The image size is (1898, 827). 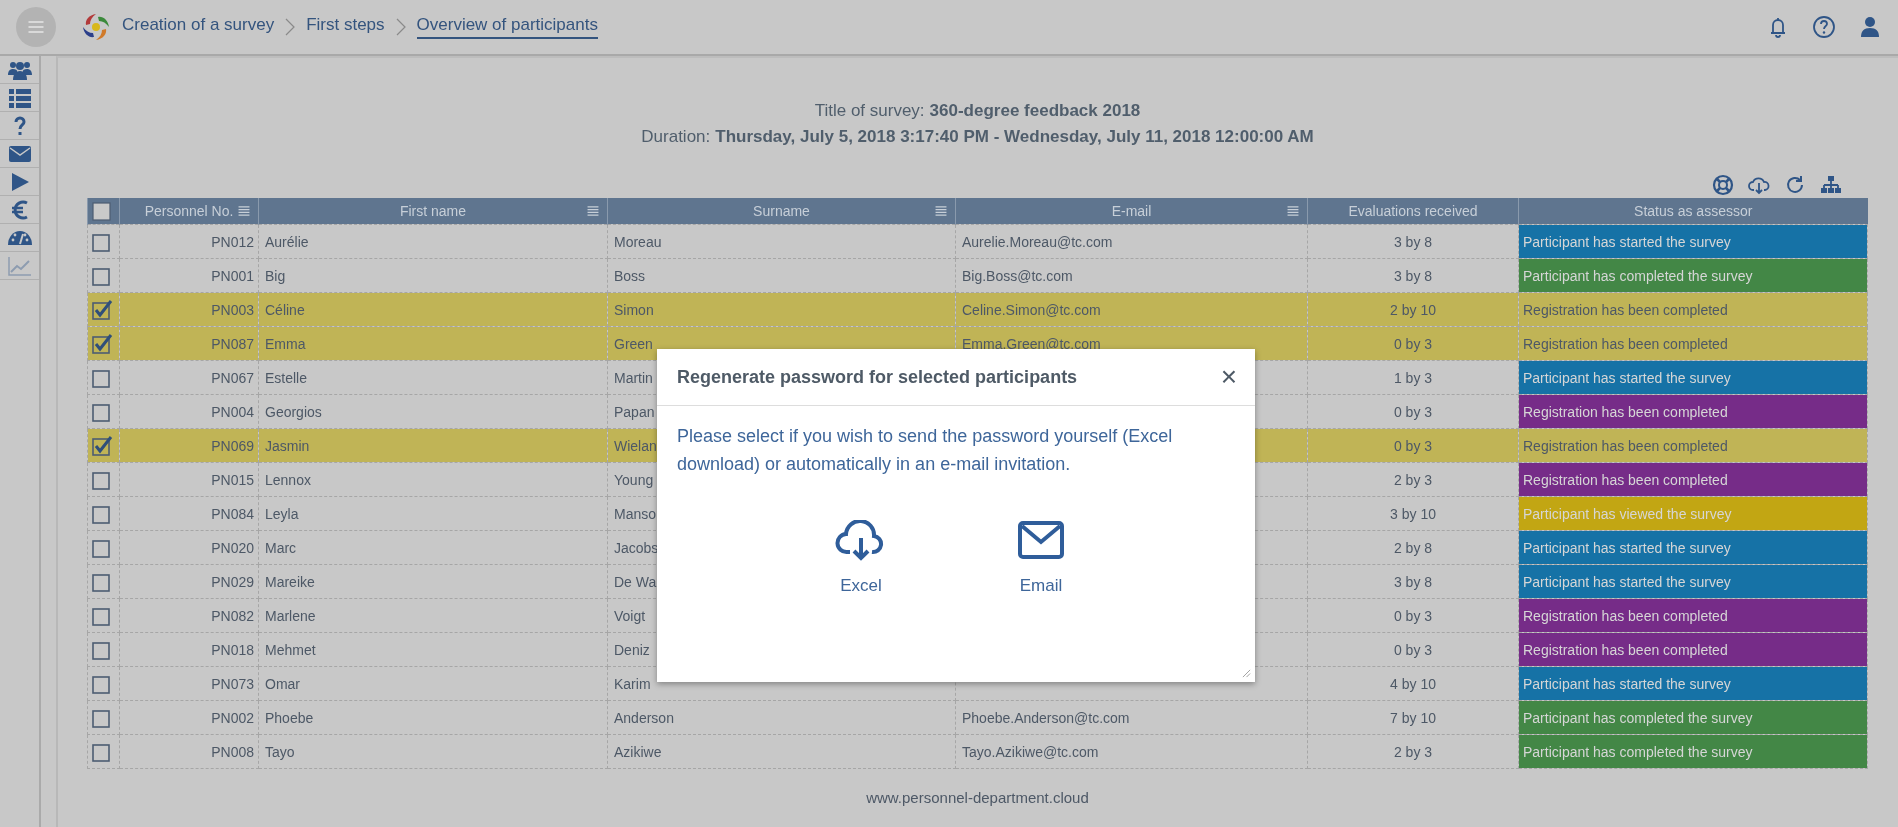 I want to click on table-cell: PN084, so click(x=189, y=513).